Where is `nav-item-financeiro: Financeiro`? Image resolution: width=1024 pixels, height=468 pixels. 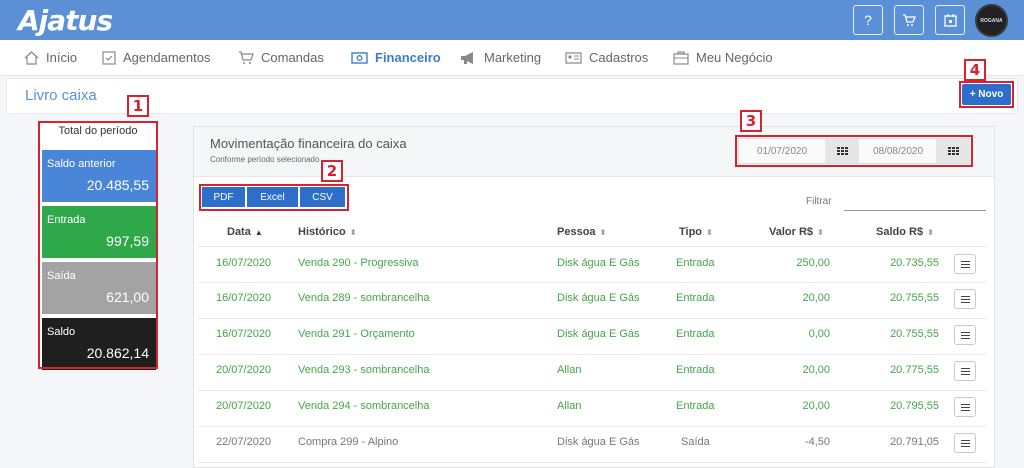
nav-item-financeiro: Financeiro is located at coordinates (396, 57).